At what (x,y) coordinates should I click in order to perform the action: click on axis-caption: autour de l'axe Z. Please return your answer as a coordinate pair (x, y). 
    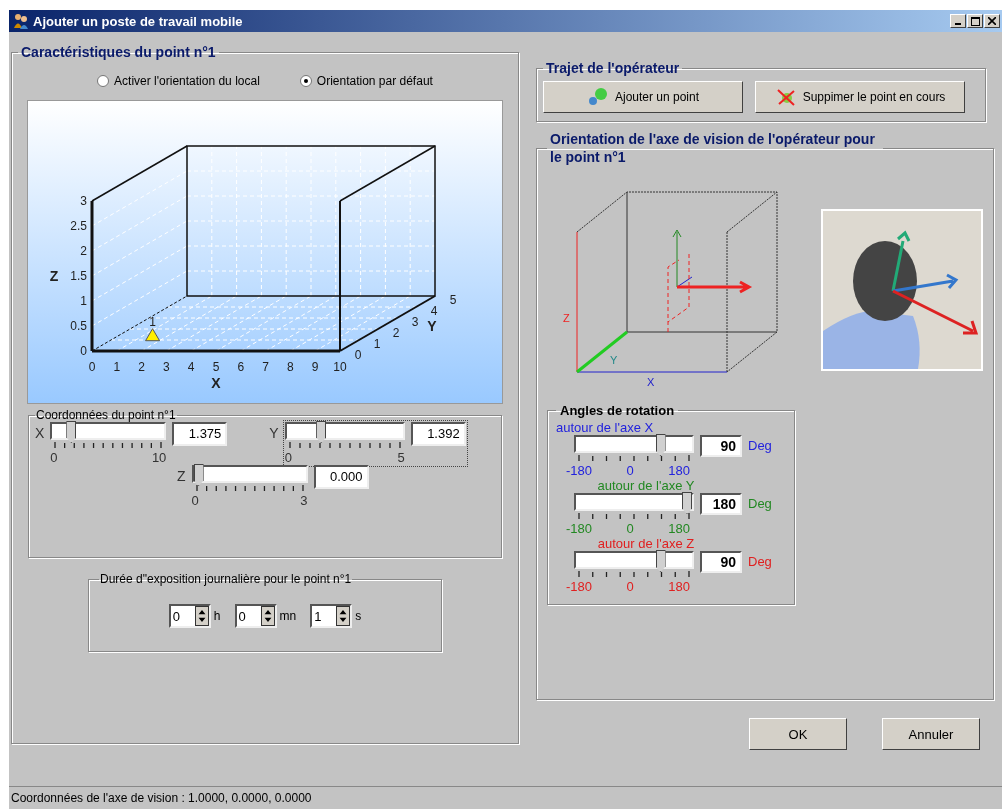
    Looking at the image, I should click on (646, 543).